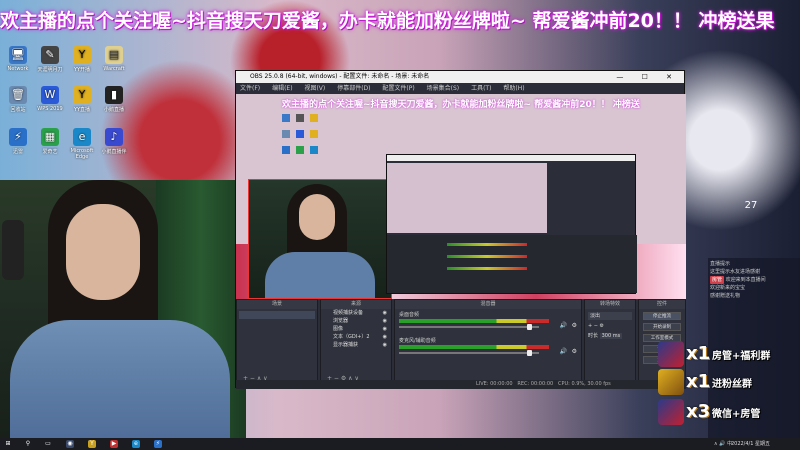  I want to click on task-view-icon: ▭, so click(48, 444).